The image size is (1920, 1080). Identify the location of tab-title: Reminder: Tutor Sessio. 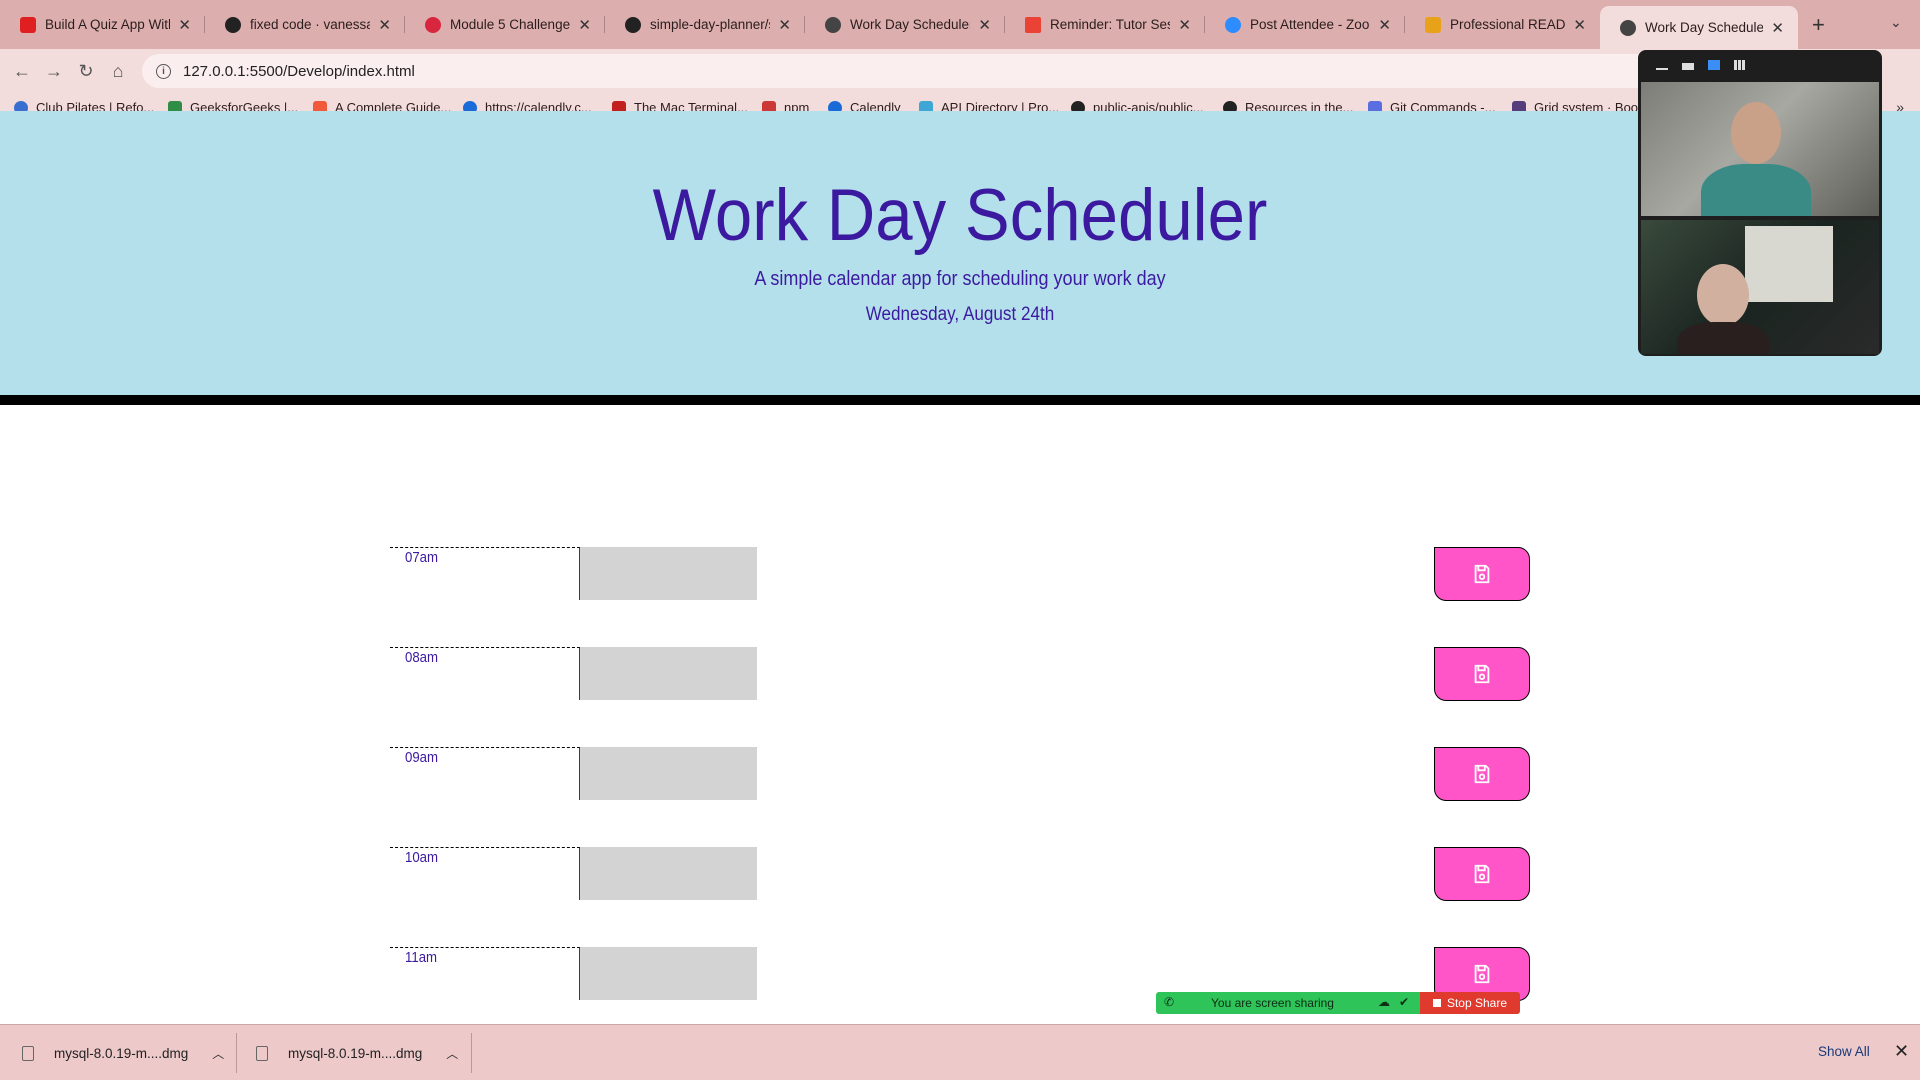
(1110, 24).